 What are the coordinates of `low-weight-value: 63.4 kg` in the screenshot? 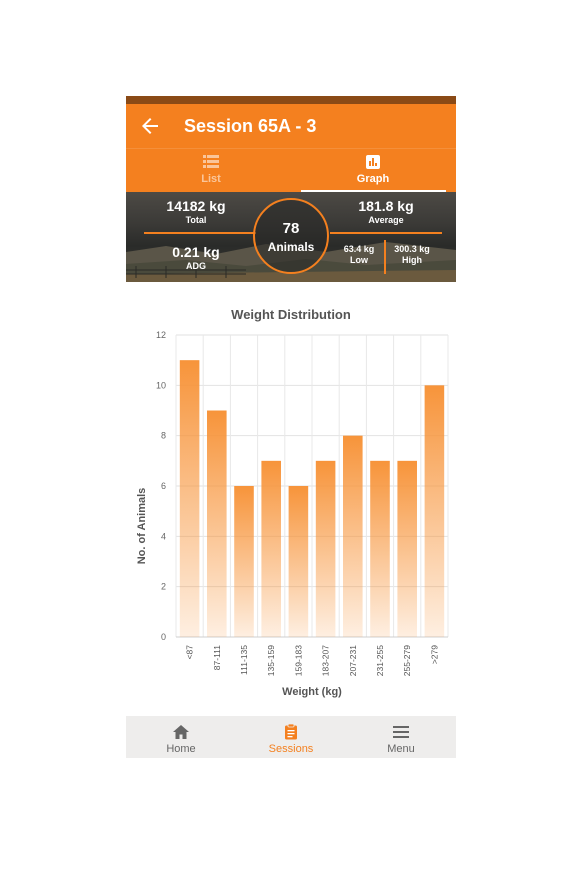 It's located at (359, 249).